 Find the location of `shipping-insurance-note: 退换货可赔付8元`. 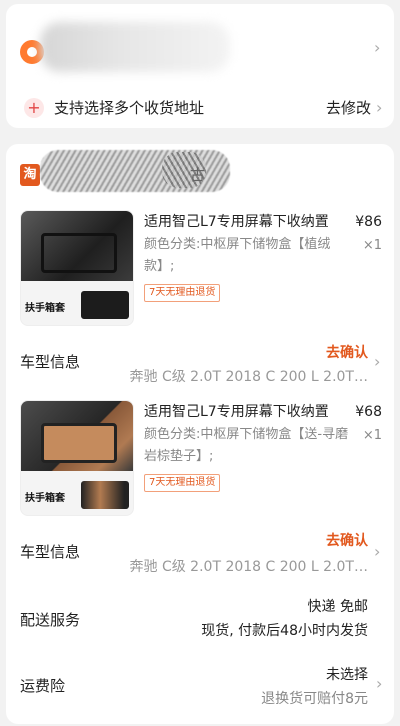

shipping-insurance-note: 退换货可赔付8元 is located at coordinates (314, 699).